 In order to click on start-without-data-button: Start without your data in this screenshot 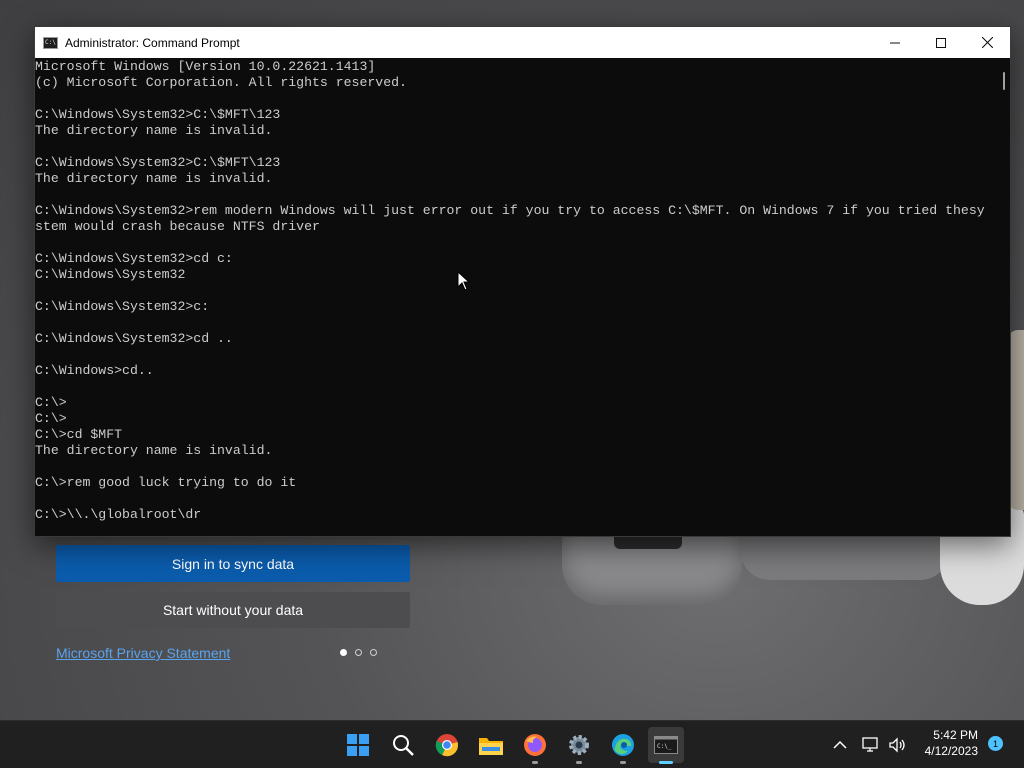, I will do `click(233, 610)`.